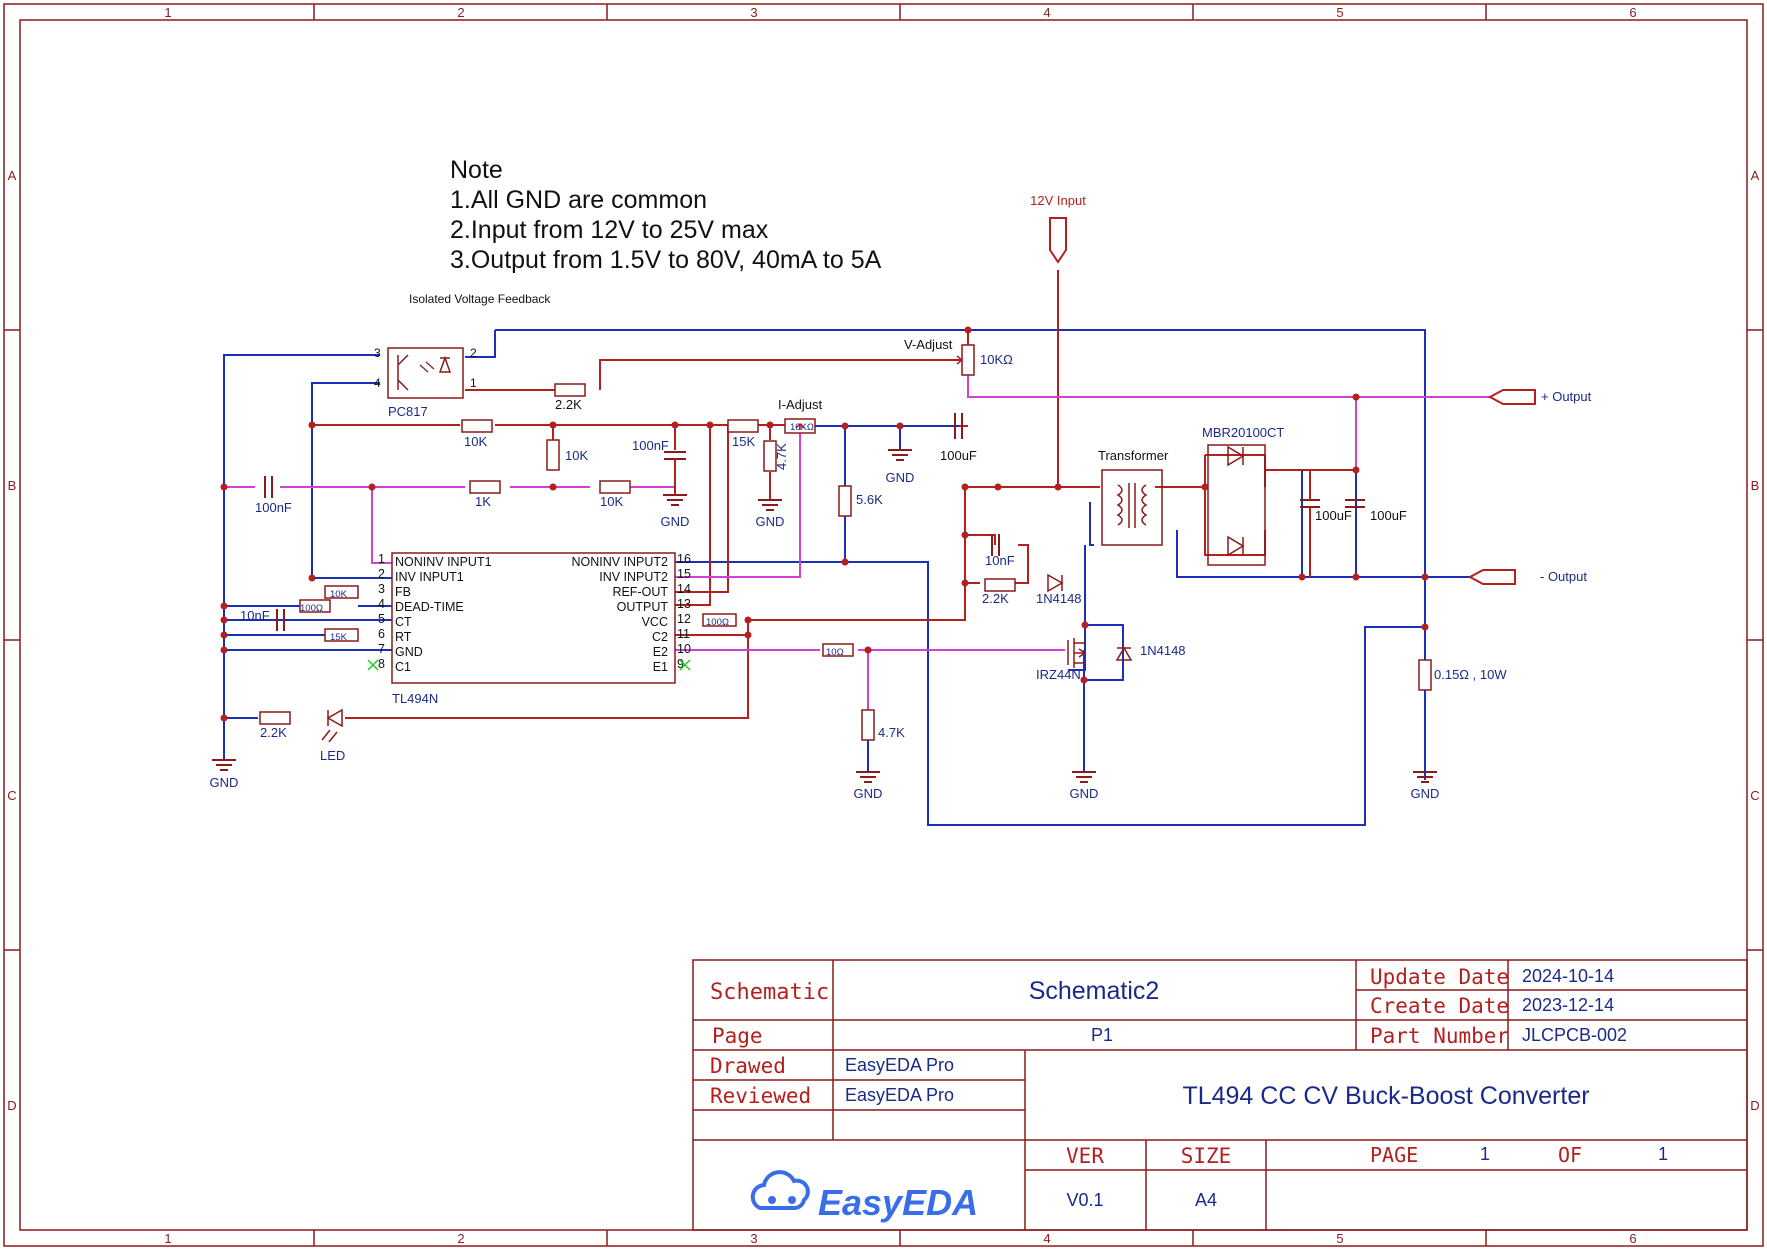 This screenshot has height=1250, width=1767. I want to click on comp-label: MBR20100CT, so click(1243, 432).